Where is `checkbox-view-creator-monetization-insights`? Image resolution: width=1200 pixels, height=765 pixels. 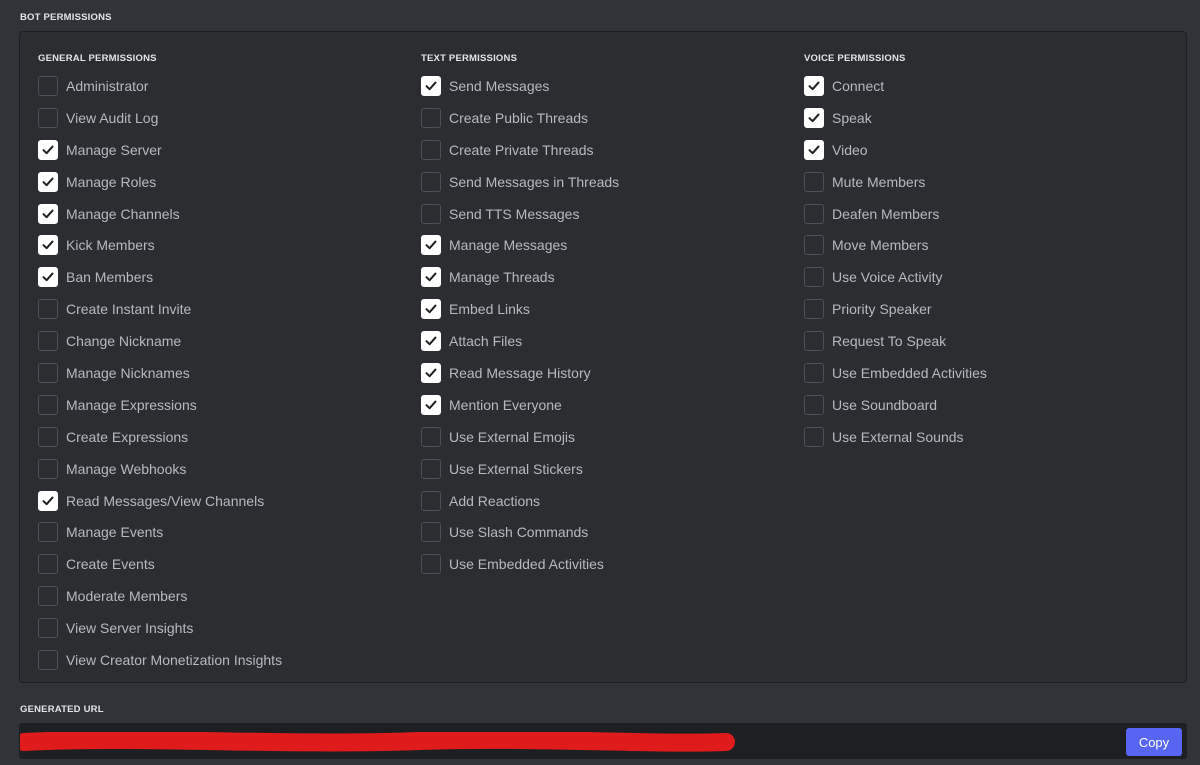 checkbox-view-creator-monetization-insights is located at coordinates (48, 659).